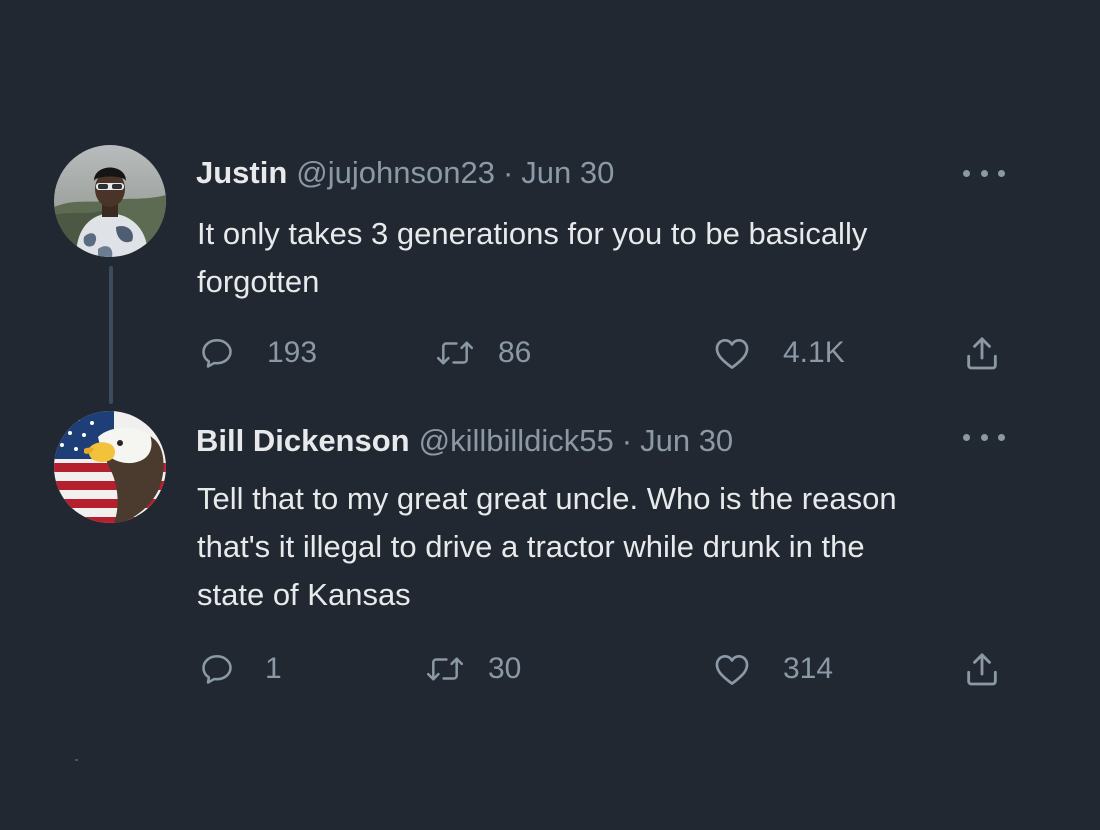 Image resolution: width=1100 pixels, height=830 pixels. I want to click on like-count: 314, so click(808, 668).